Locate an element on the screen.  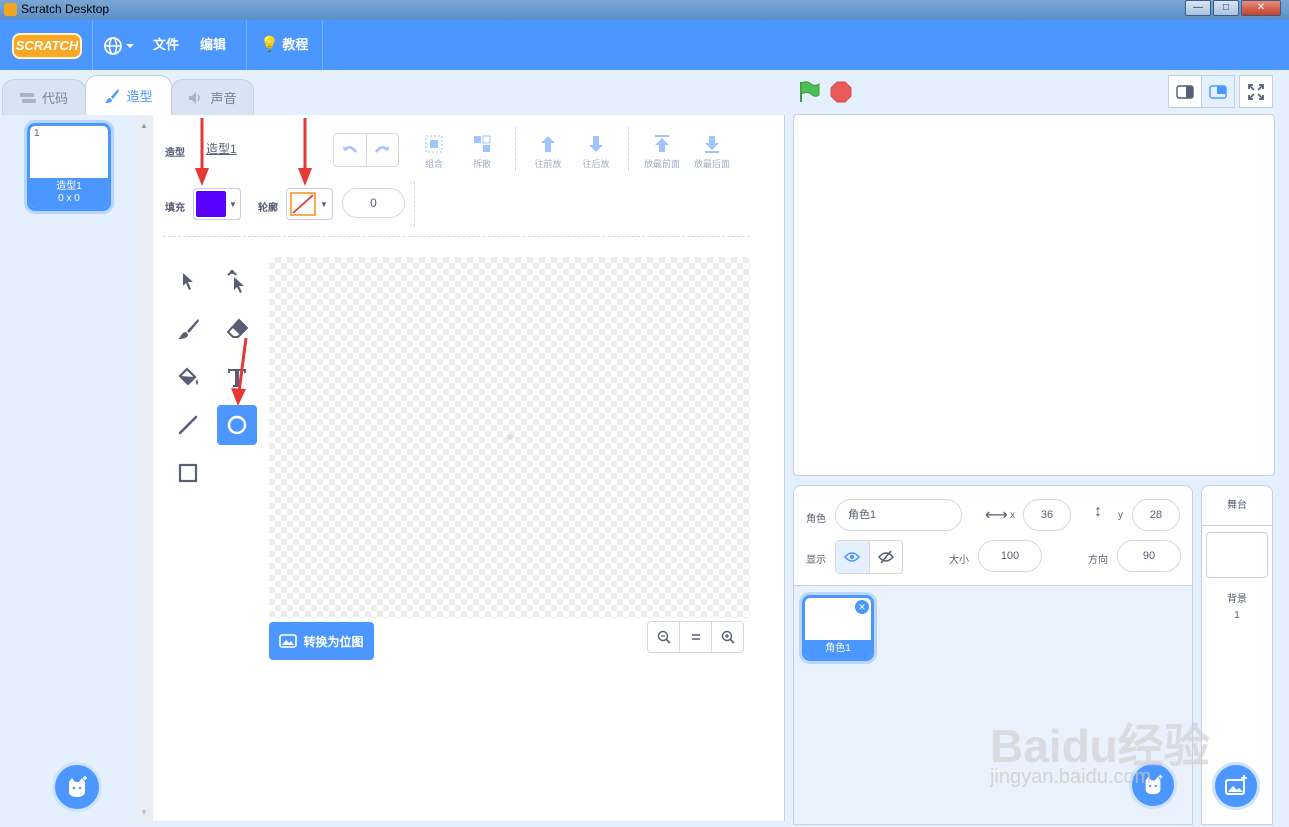
image-icon is located at coordinates (288, 641).